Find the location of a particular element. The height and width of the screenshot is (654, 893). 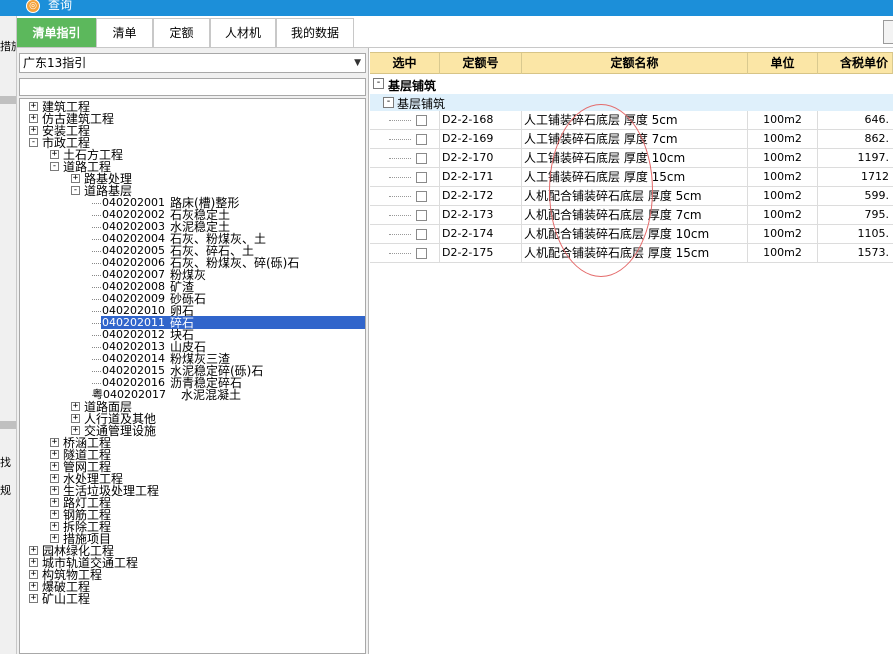

grid-row: D2-2-171 人工铺装碎石底层 厚度 15cm 100m2 1712 is located at coordinates (631, 177).